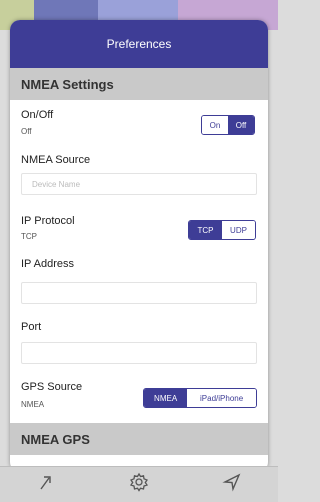  Describe the element at coordinates (56, 184) in the screenshot. I see `nmea-source-placeholder: Device Name` at that location.